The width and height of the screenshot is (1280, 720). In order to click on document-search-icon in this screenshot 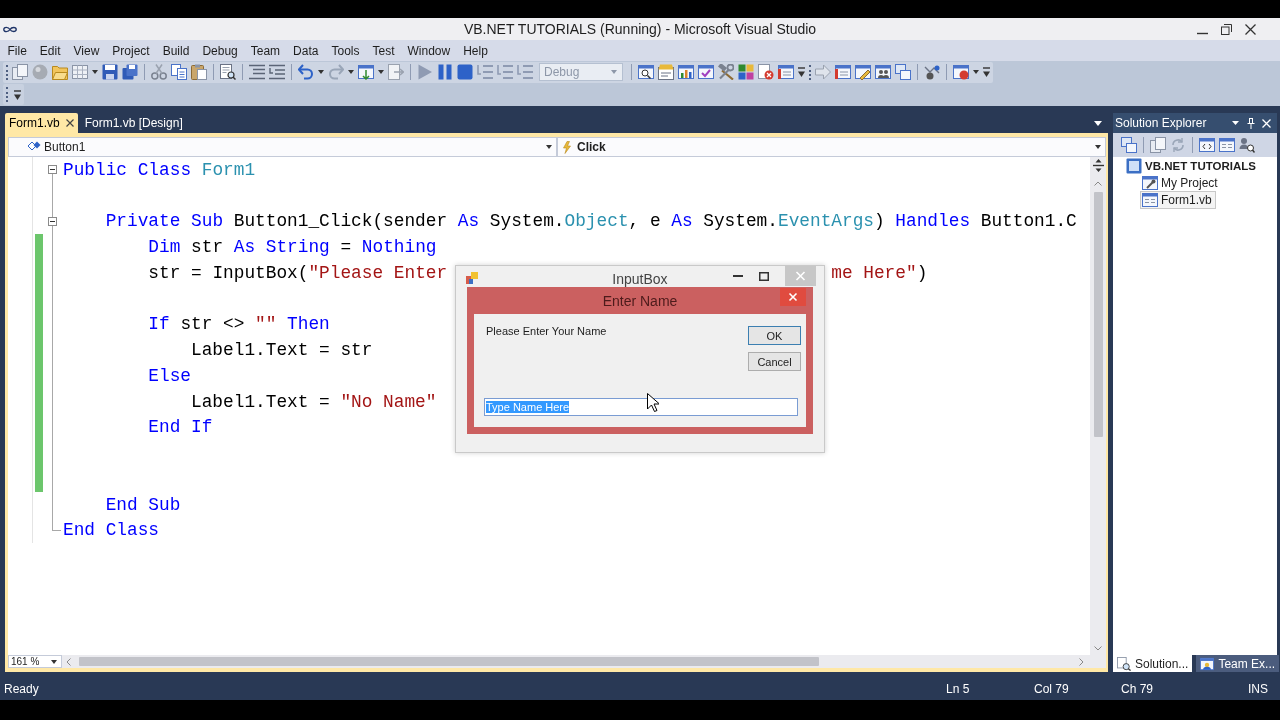, I will do `click(228, 72)`.